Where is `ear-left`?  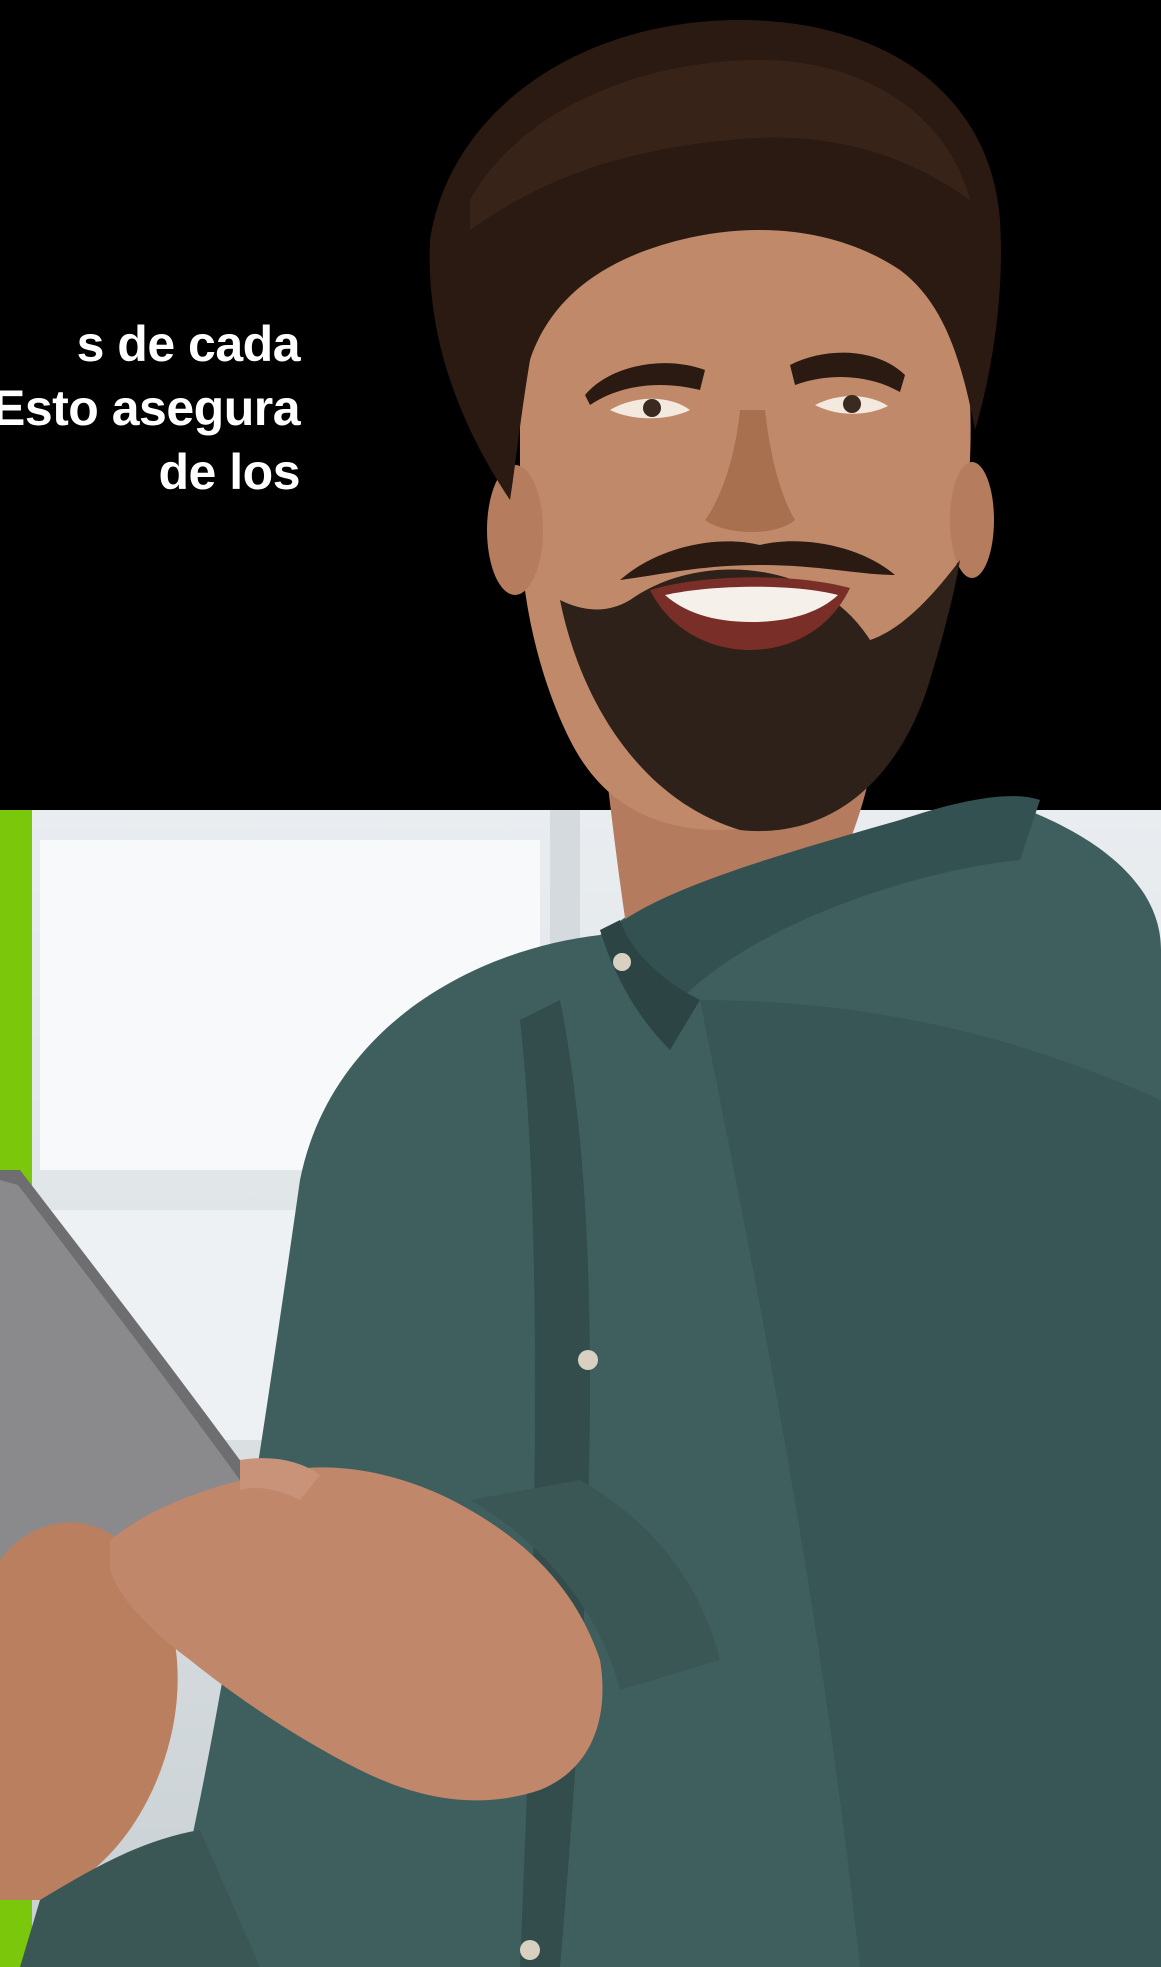
ear-left is located at coordinates (515, 530).